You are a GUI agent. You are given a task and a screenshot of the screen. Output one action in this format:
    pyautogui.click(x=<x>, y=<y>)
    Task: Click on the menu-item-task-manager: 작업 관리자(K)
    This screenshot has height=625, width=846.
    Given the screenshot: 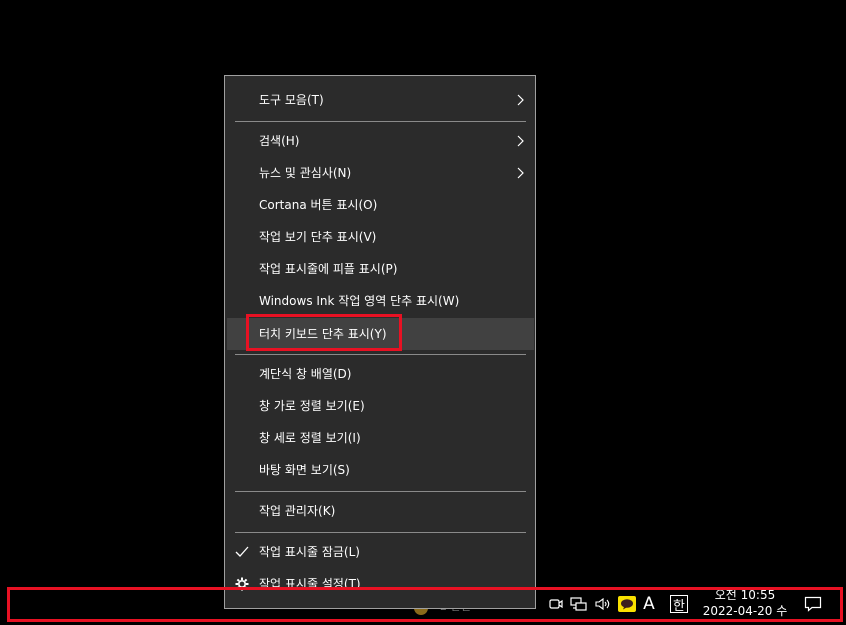 What is the action you would take?
    pyautogui.click(x=380, y=511)
    